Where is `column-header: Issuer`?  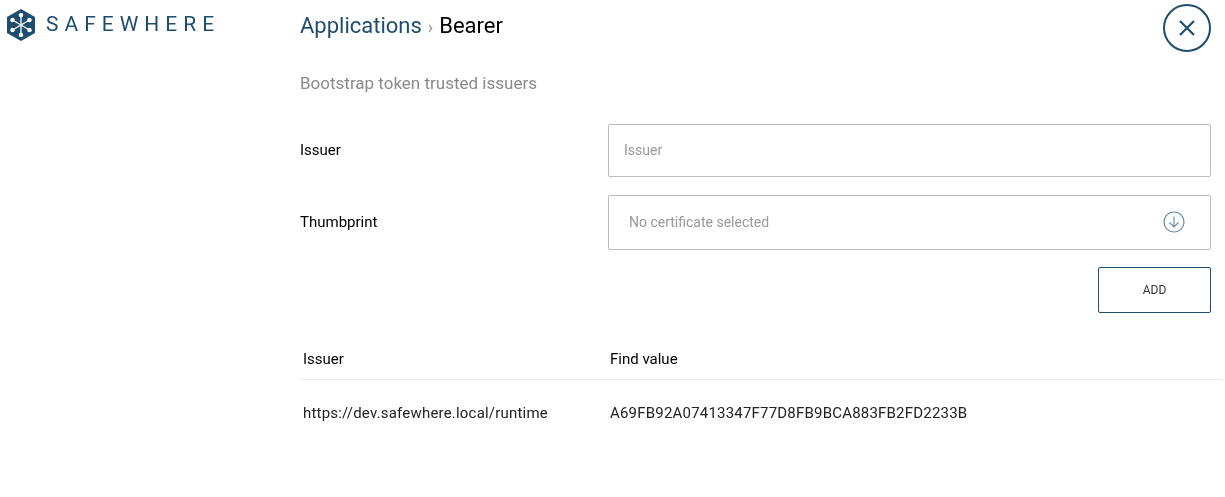 column-header: Issuer is located at coordinates (323, 359).